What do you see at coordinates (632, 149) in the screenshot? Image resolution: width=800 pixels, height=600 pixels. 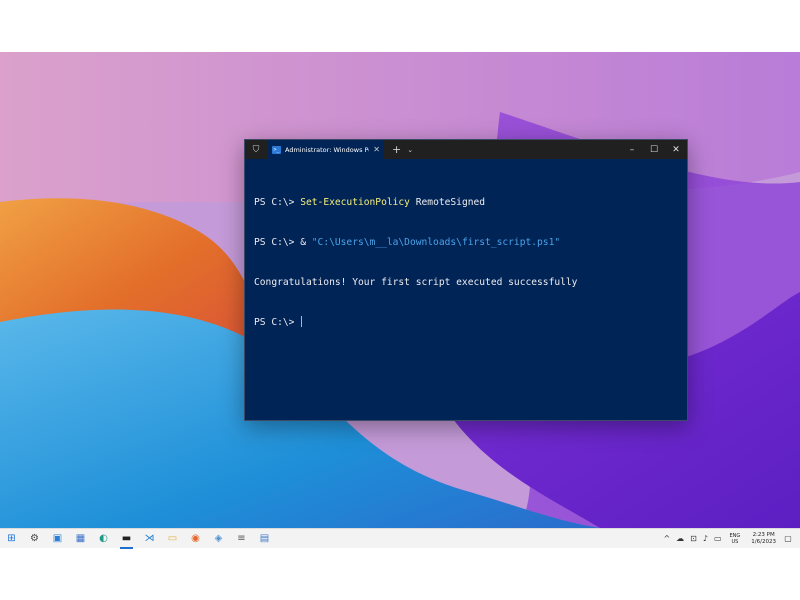 I see `minimize-button: –` at bounding box center [632, 149].